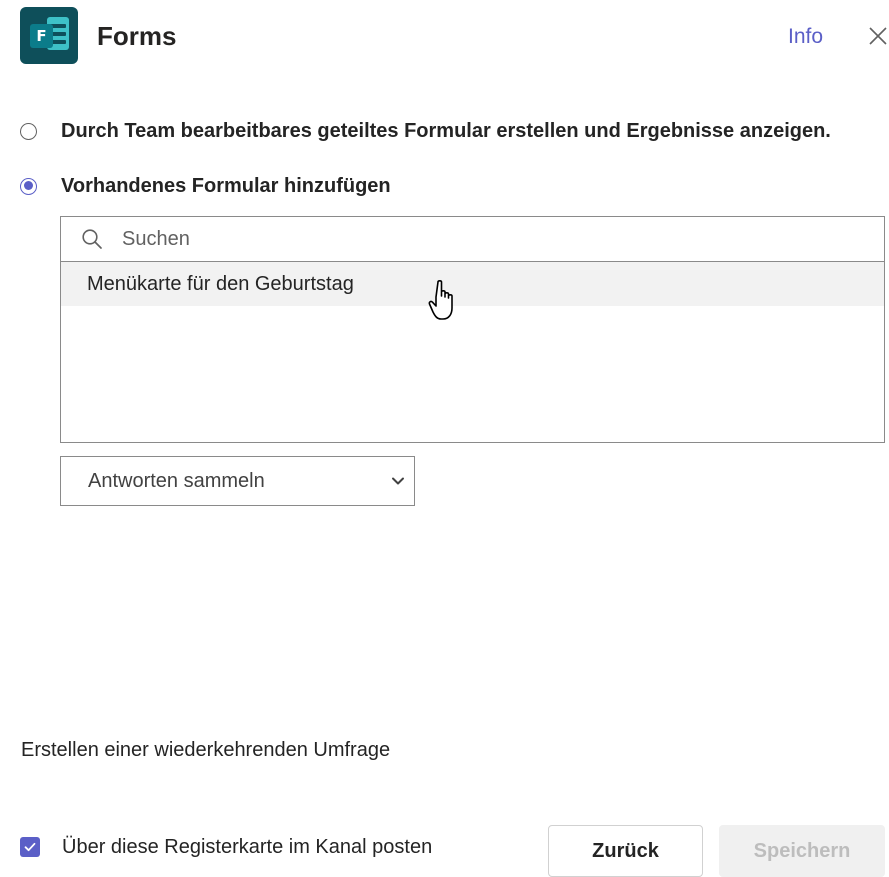  I want to click on forms-icon-letter: F, so click(41, 36).